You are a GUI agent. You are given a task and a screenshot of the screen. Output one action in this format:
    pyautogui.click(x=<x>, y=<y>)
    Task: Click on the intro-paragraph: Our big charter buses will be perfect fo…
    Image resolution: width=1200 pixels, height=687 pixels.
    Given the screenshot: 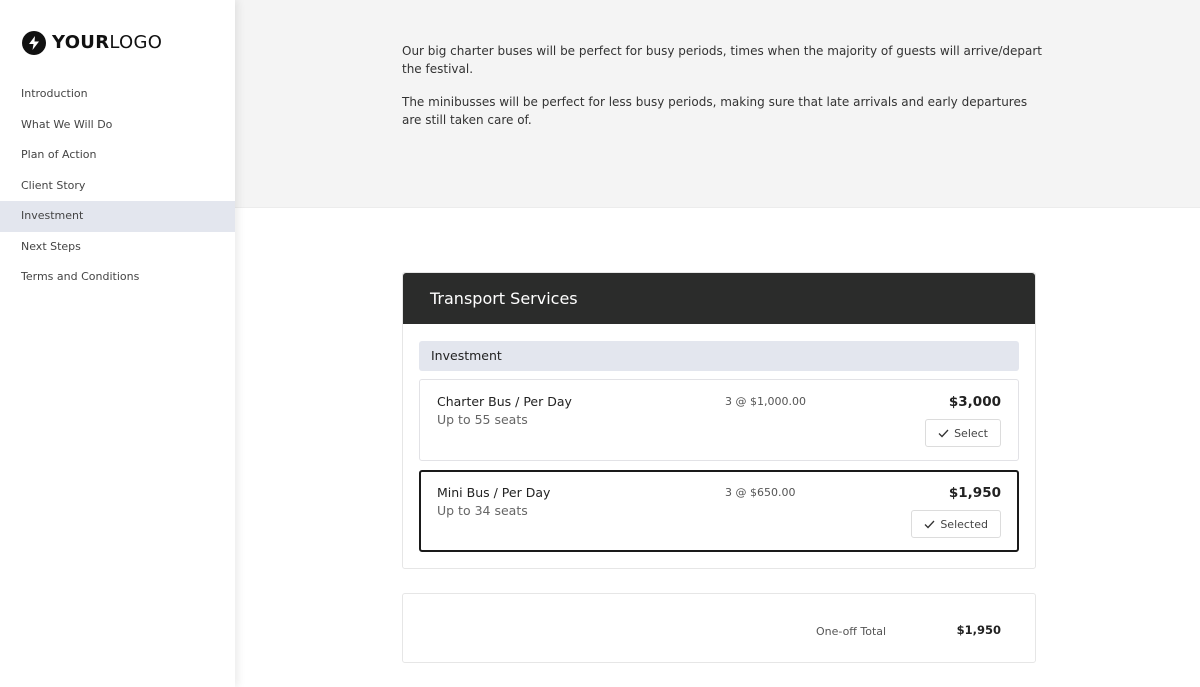 What is the action you would take?
    pyautogui.click(x=722, y=60)
    